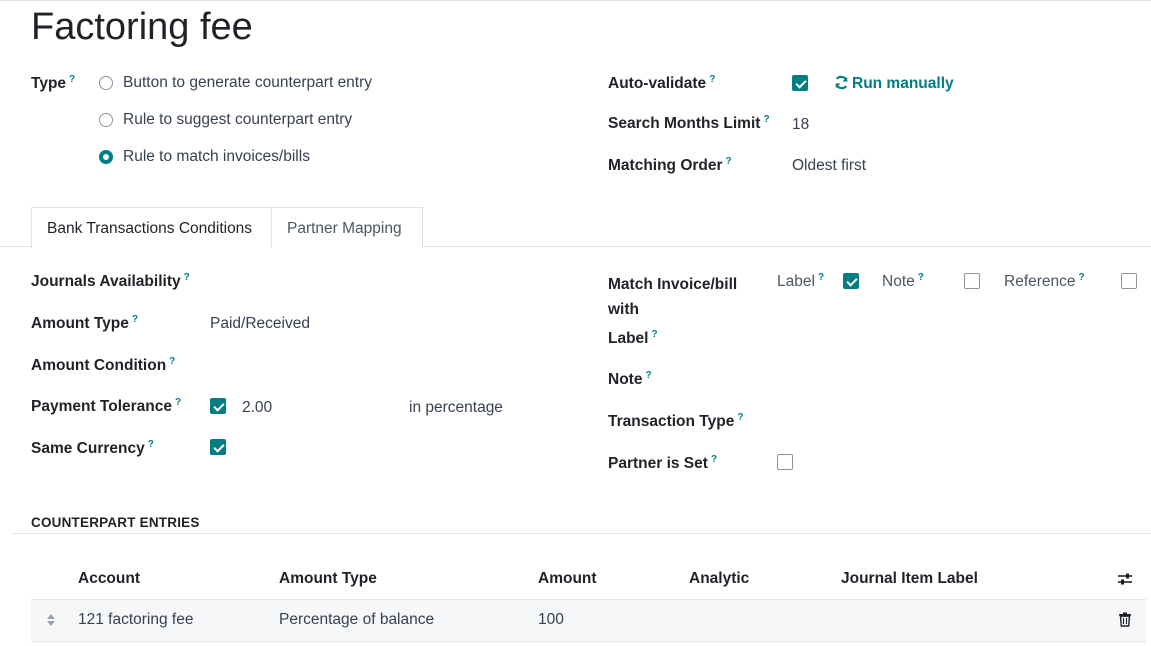  Describe the element at coordinates (909, 579) in the screenshot. I see `column-journal-item-label: Journal Item Label` at that location.